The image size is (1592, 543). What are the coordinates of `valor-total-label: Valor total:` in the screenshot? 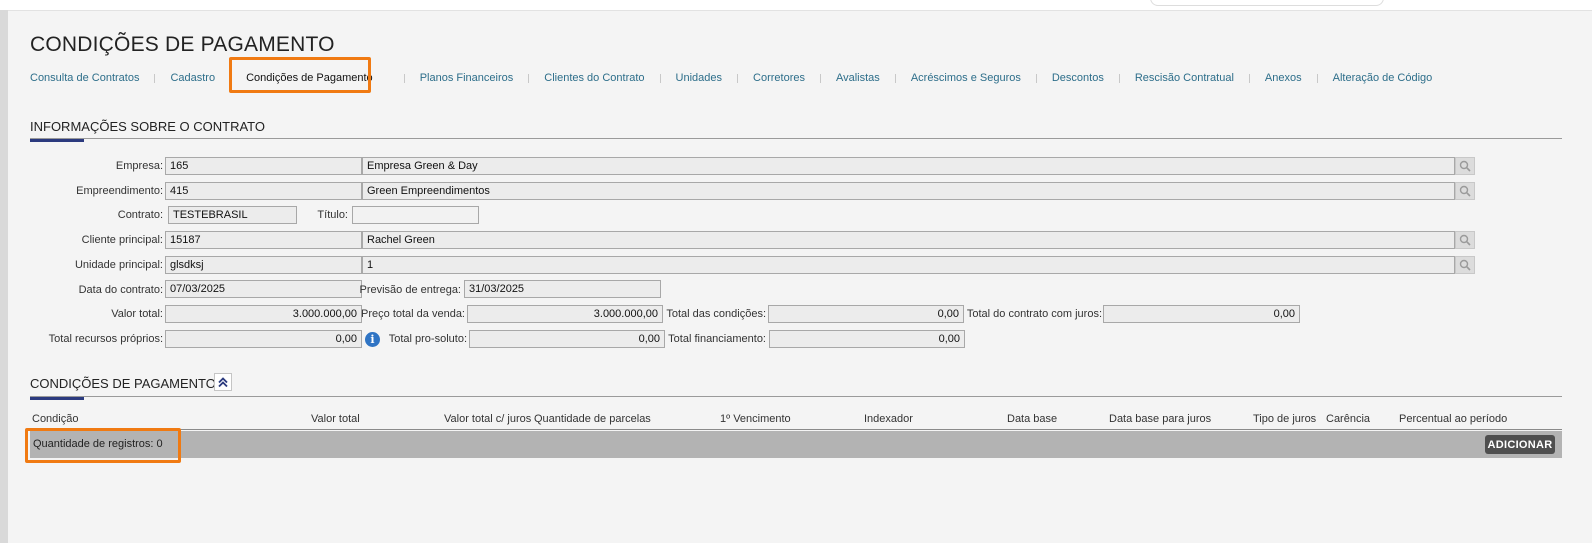 It's located at (137, 314).